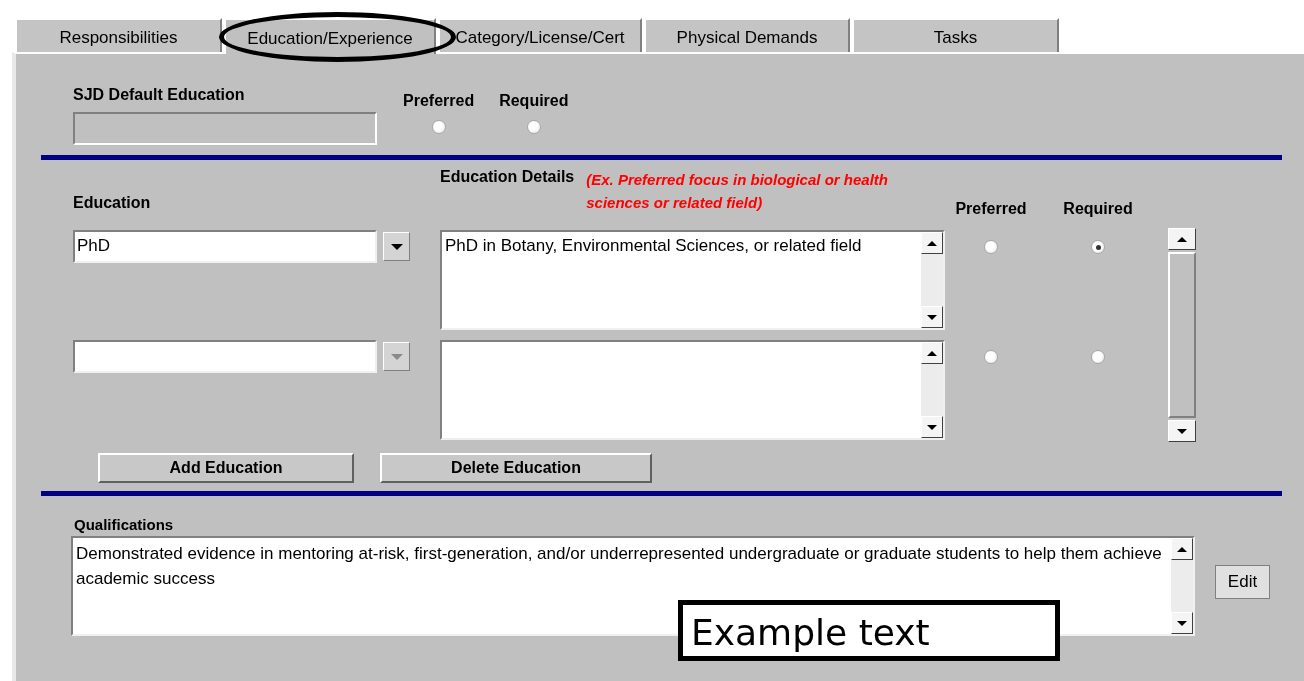 The width and height of the screenshot is (1304, 681). Describe the element at coordinates (112, 202) in the screenshot. I see `field-label: Education` at that location.